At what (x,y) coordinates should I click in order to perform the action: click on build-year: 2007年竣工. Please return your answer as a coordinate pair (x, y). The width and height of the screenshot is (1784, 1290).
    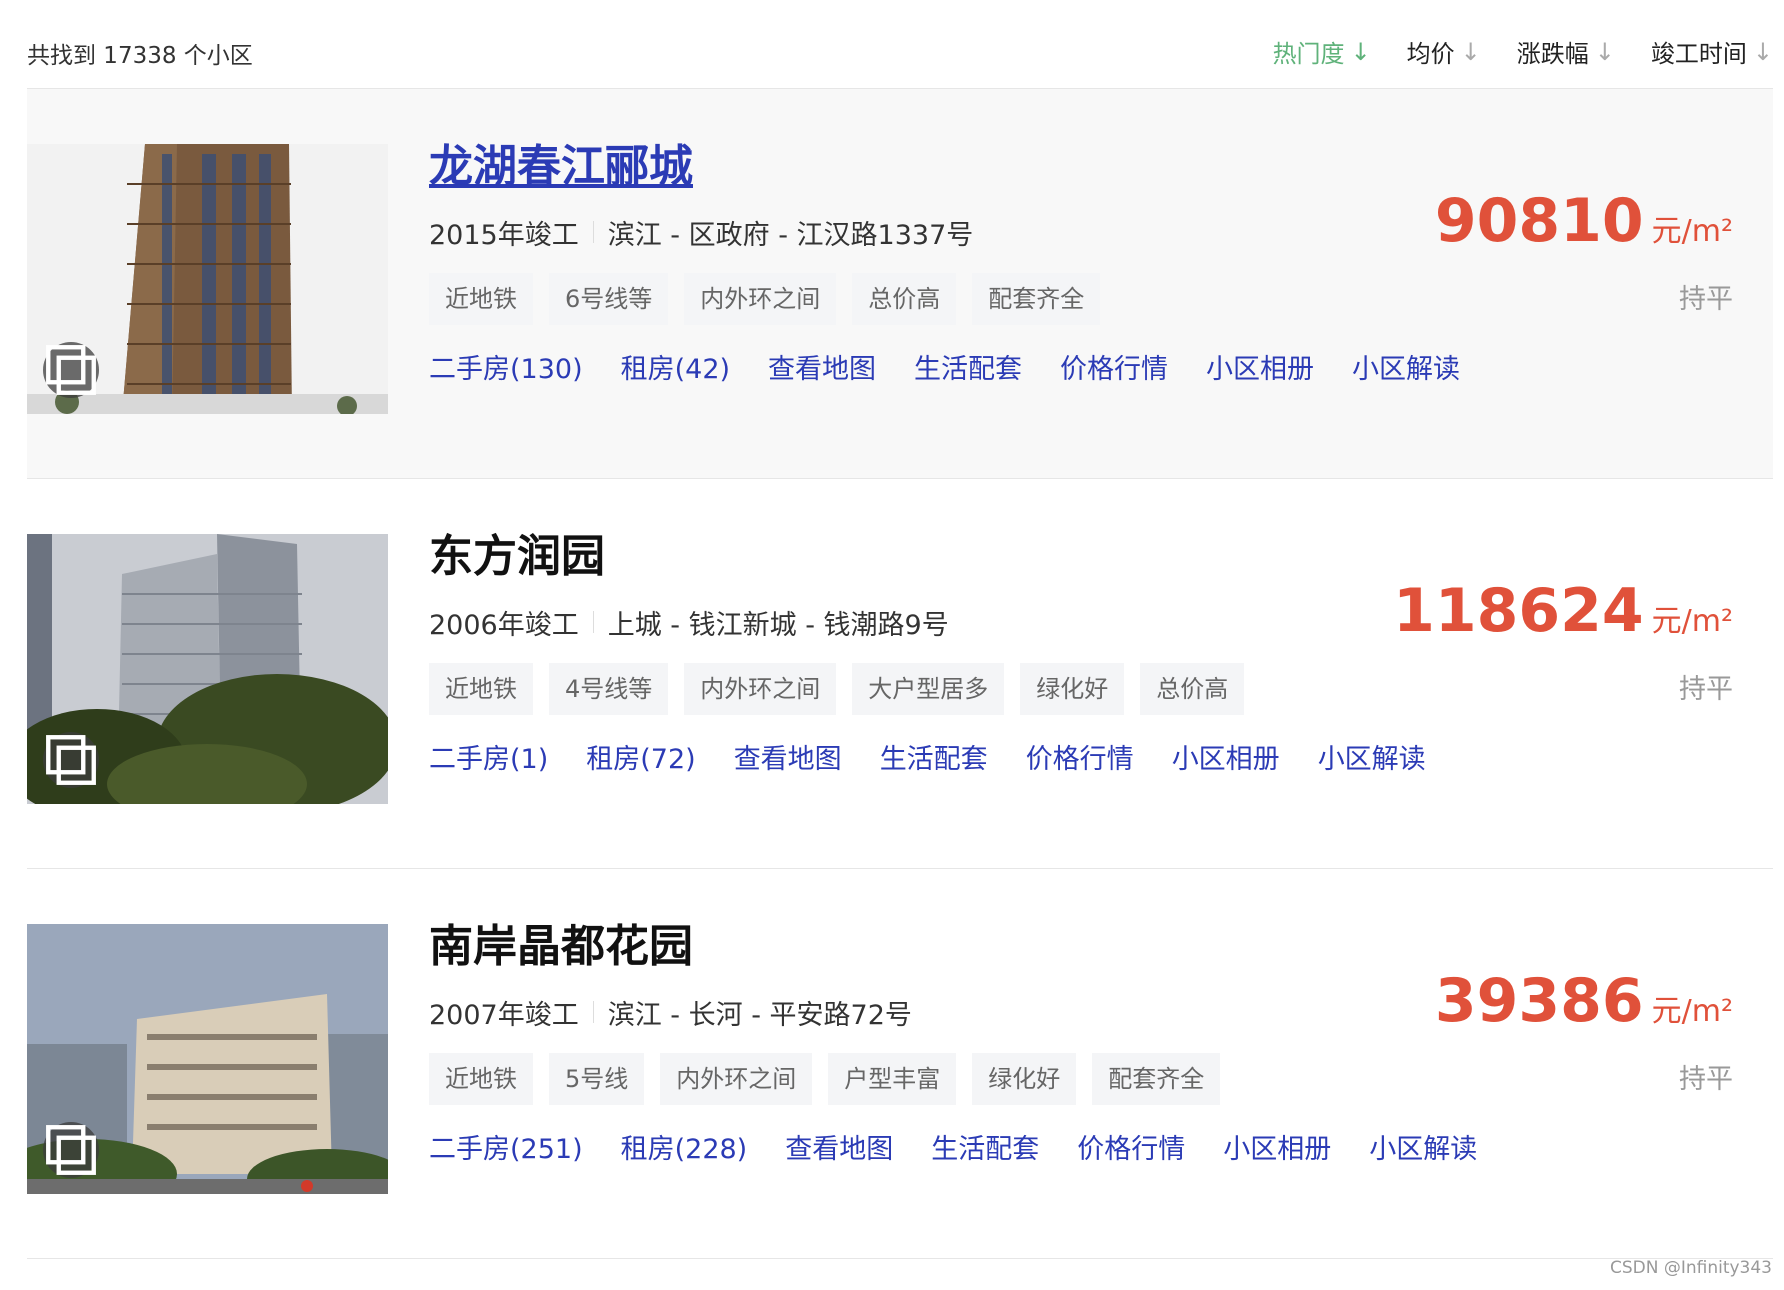
    Looking at the image, I should click on (504, 1015).